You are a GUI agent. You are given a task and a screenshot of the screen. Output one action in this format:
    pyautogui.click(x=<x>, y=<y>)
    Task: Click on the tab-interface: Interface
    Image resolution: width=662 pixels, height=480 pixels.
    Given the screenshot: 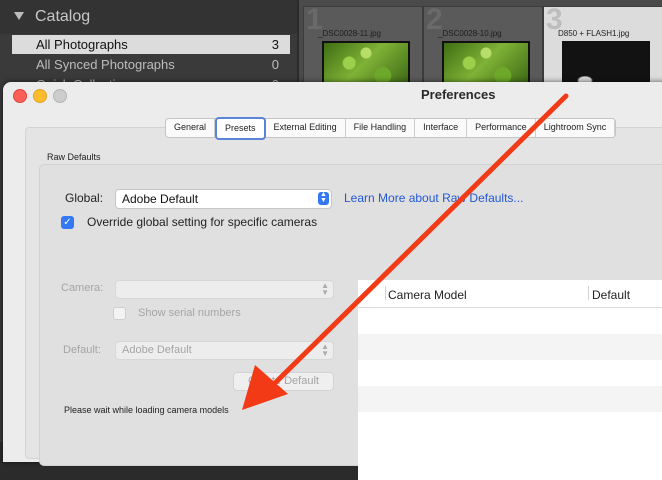 What is the action you would take?
    pyautogui.click(x=441, y=128)
    